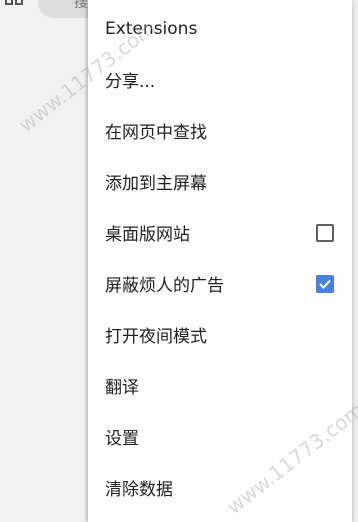 This screenshot has width=358, height=522. I want to click on menu-item-night-mode: 打开夜间模式, so click(220, 334).